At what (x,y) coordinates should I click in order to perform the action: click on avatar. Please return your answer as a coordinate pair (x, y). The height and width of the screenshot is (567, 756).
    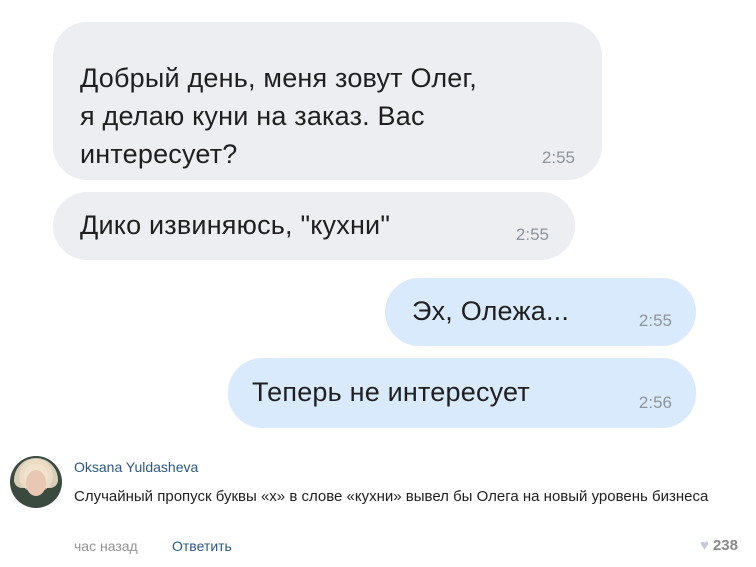
    Looking at the image, I should click on (36, 482).